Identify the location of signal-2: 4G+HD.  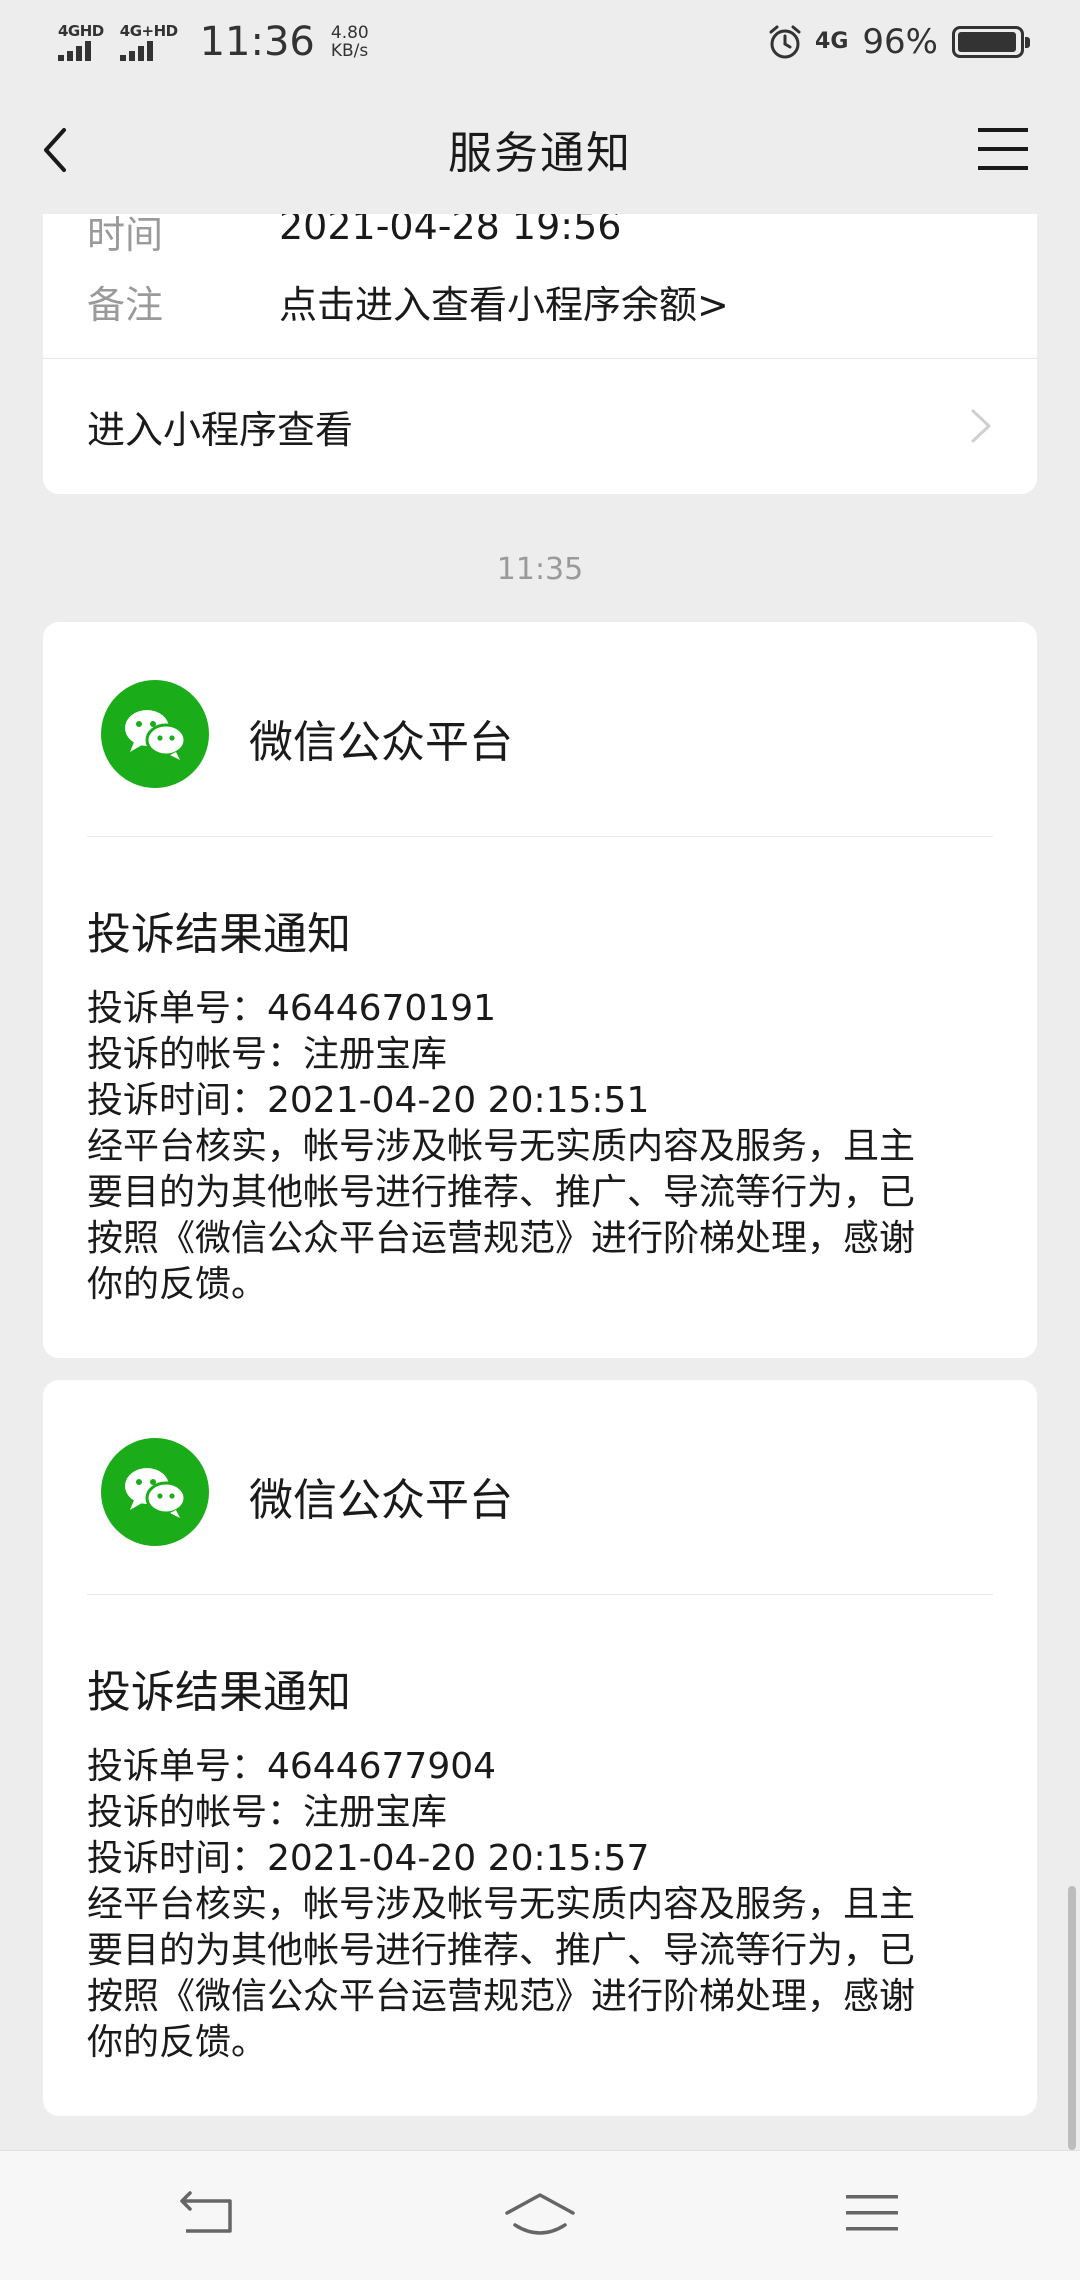
(148, 41).